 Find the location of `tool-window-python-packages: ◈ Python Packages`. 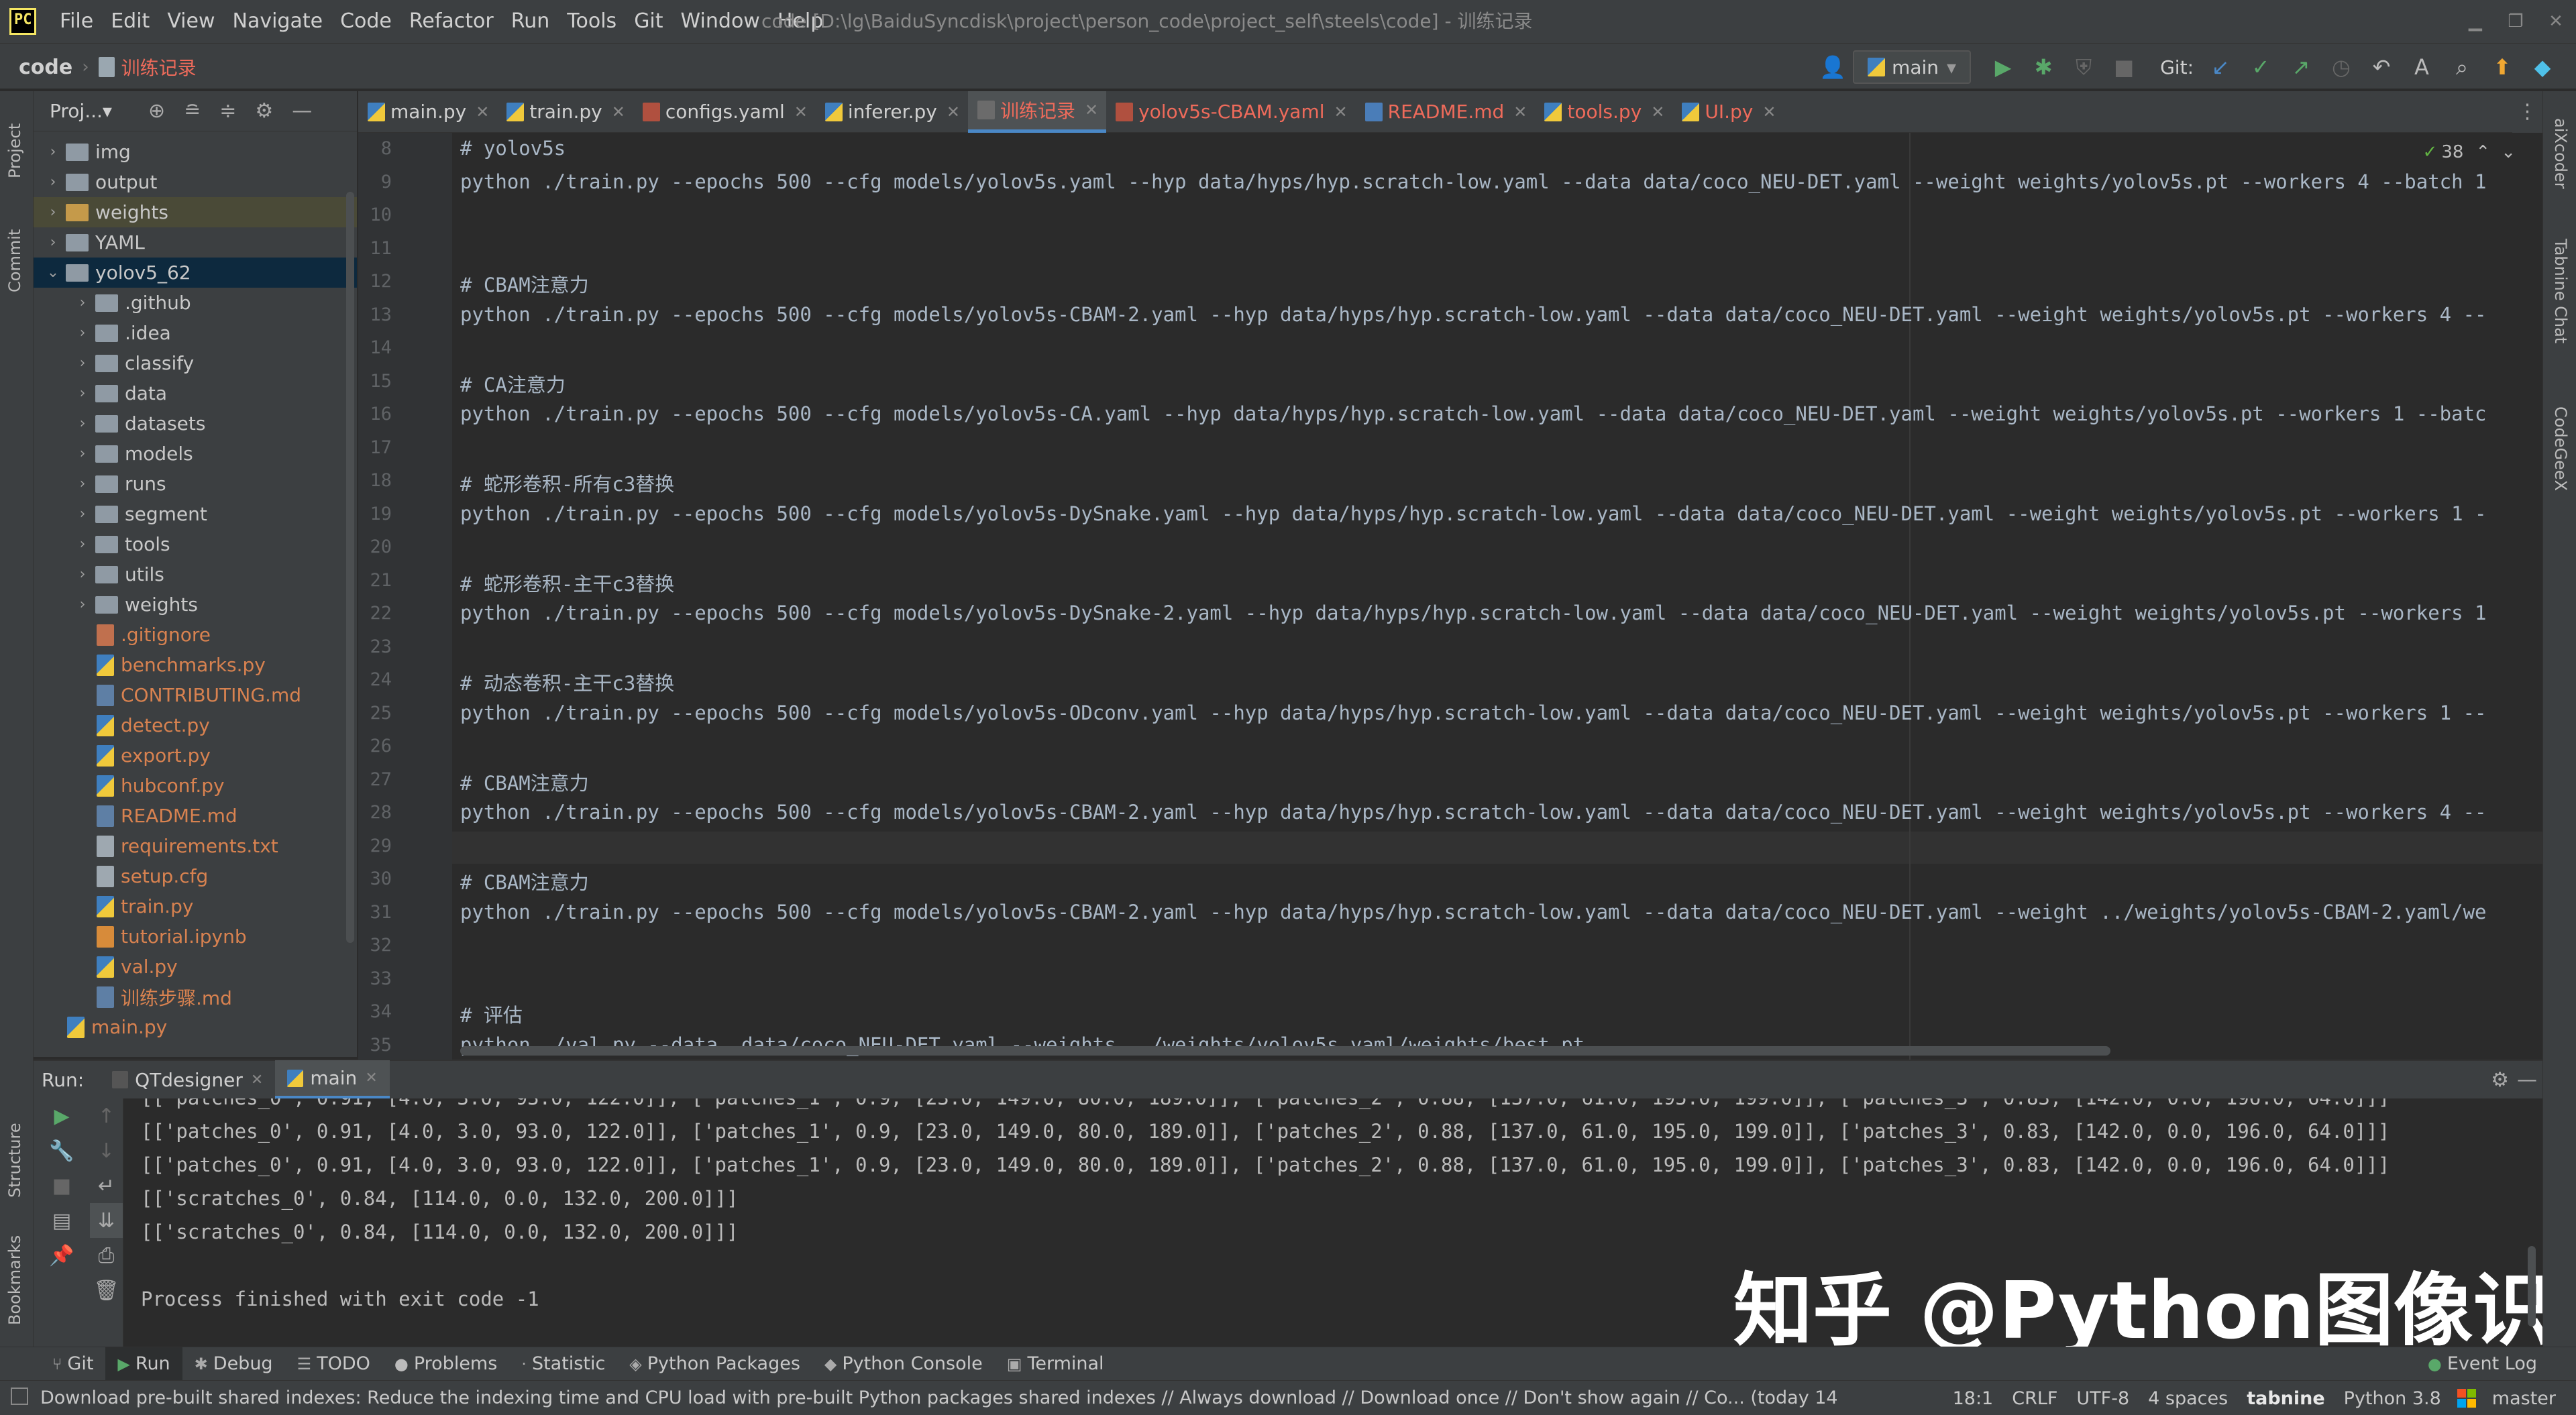

tool-window-python-packages: ◈ Python Packages is located at coordinates (714, 1364).